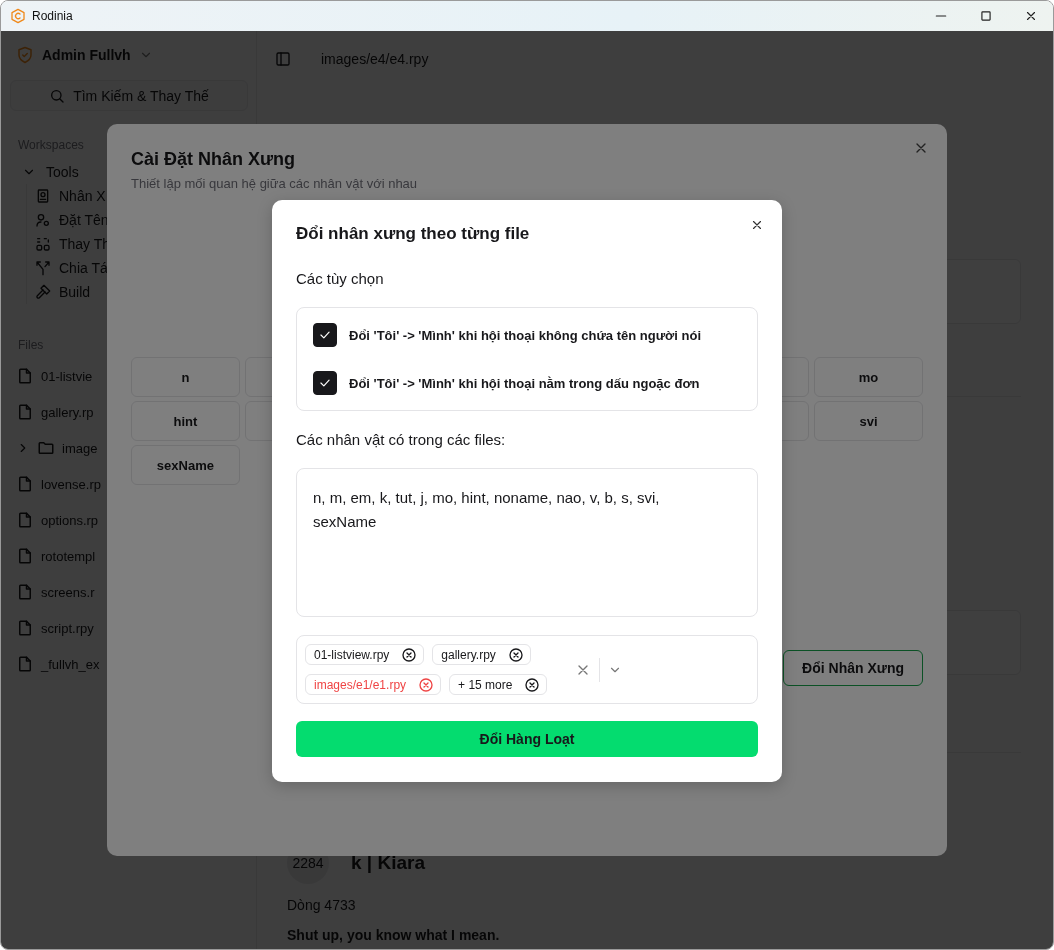  I want to click on search-icon, so click(57, 95).